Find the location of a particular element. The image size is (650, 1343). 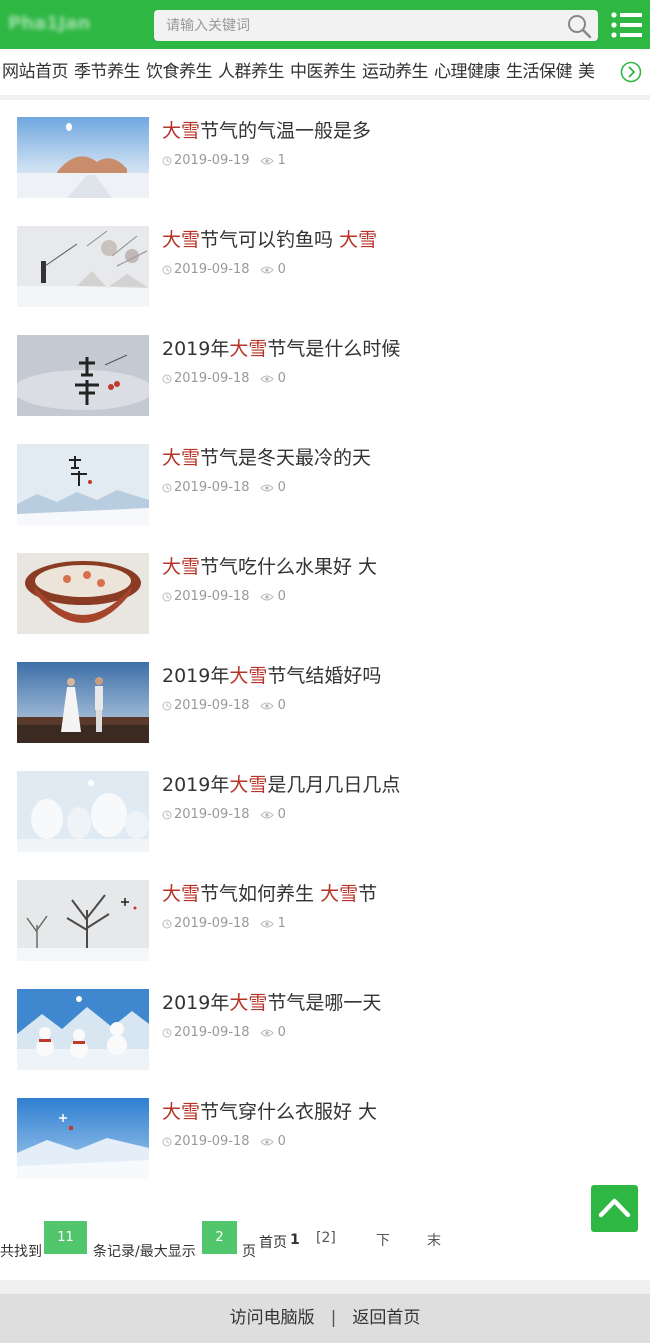

footer-bar: 访问电脑版 | 返回首页 is located at coordinates (325, 1318).